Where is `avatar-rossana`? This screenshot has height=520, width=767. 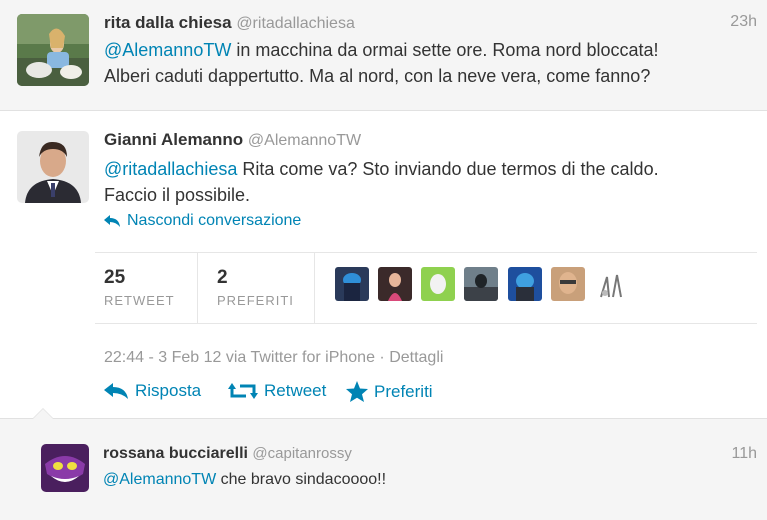
avatar-rossana is located at coordinates (65, 468).